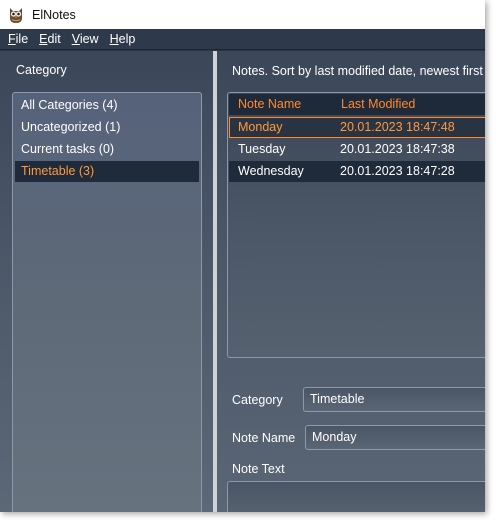  I want to click on menu-edit: Edit, so click(50, 39).